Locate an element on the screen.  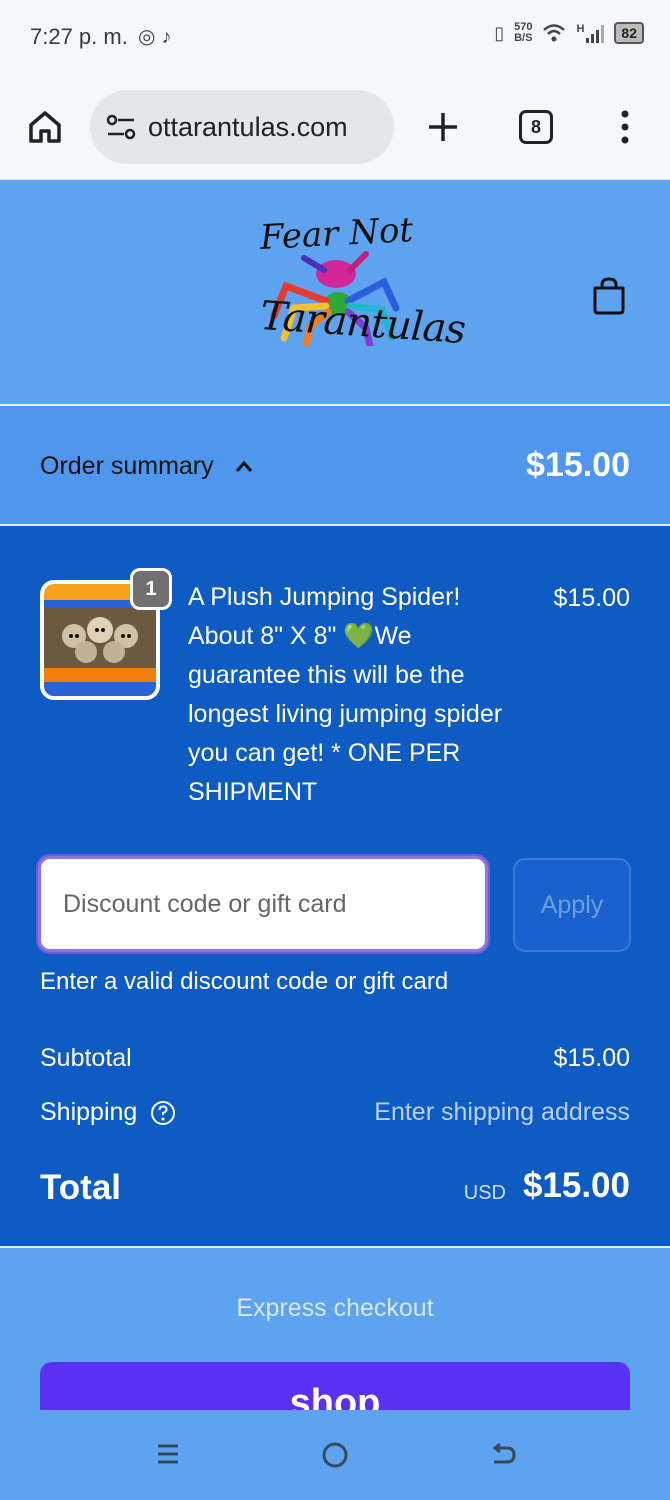
system-nav-bar is located at coordinates (335, 1455).